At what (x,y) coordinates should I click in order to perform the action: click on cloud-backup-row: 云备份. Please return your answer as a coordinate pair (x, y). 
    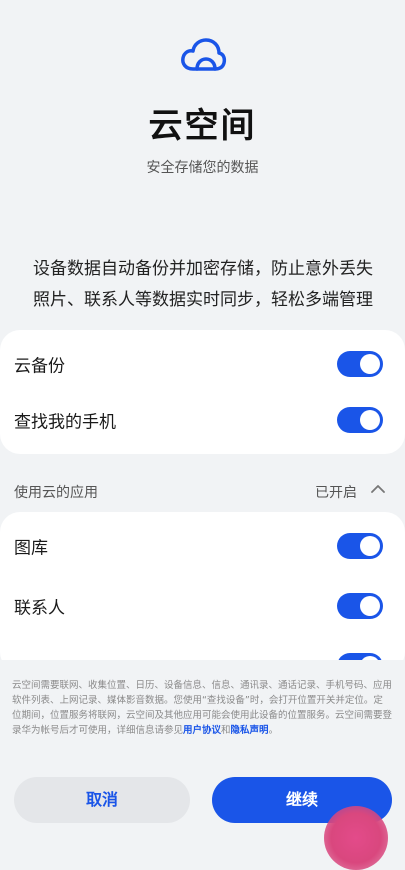
    Looking at the image, I should click on (202, 364).